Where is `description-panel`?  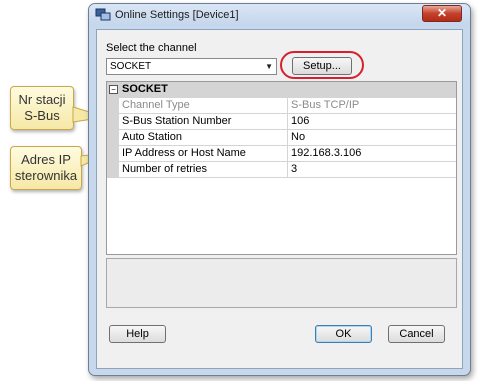
description-panel is located at coordinates (281, 283).